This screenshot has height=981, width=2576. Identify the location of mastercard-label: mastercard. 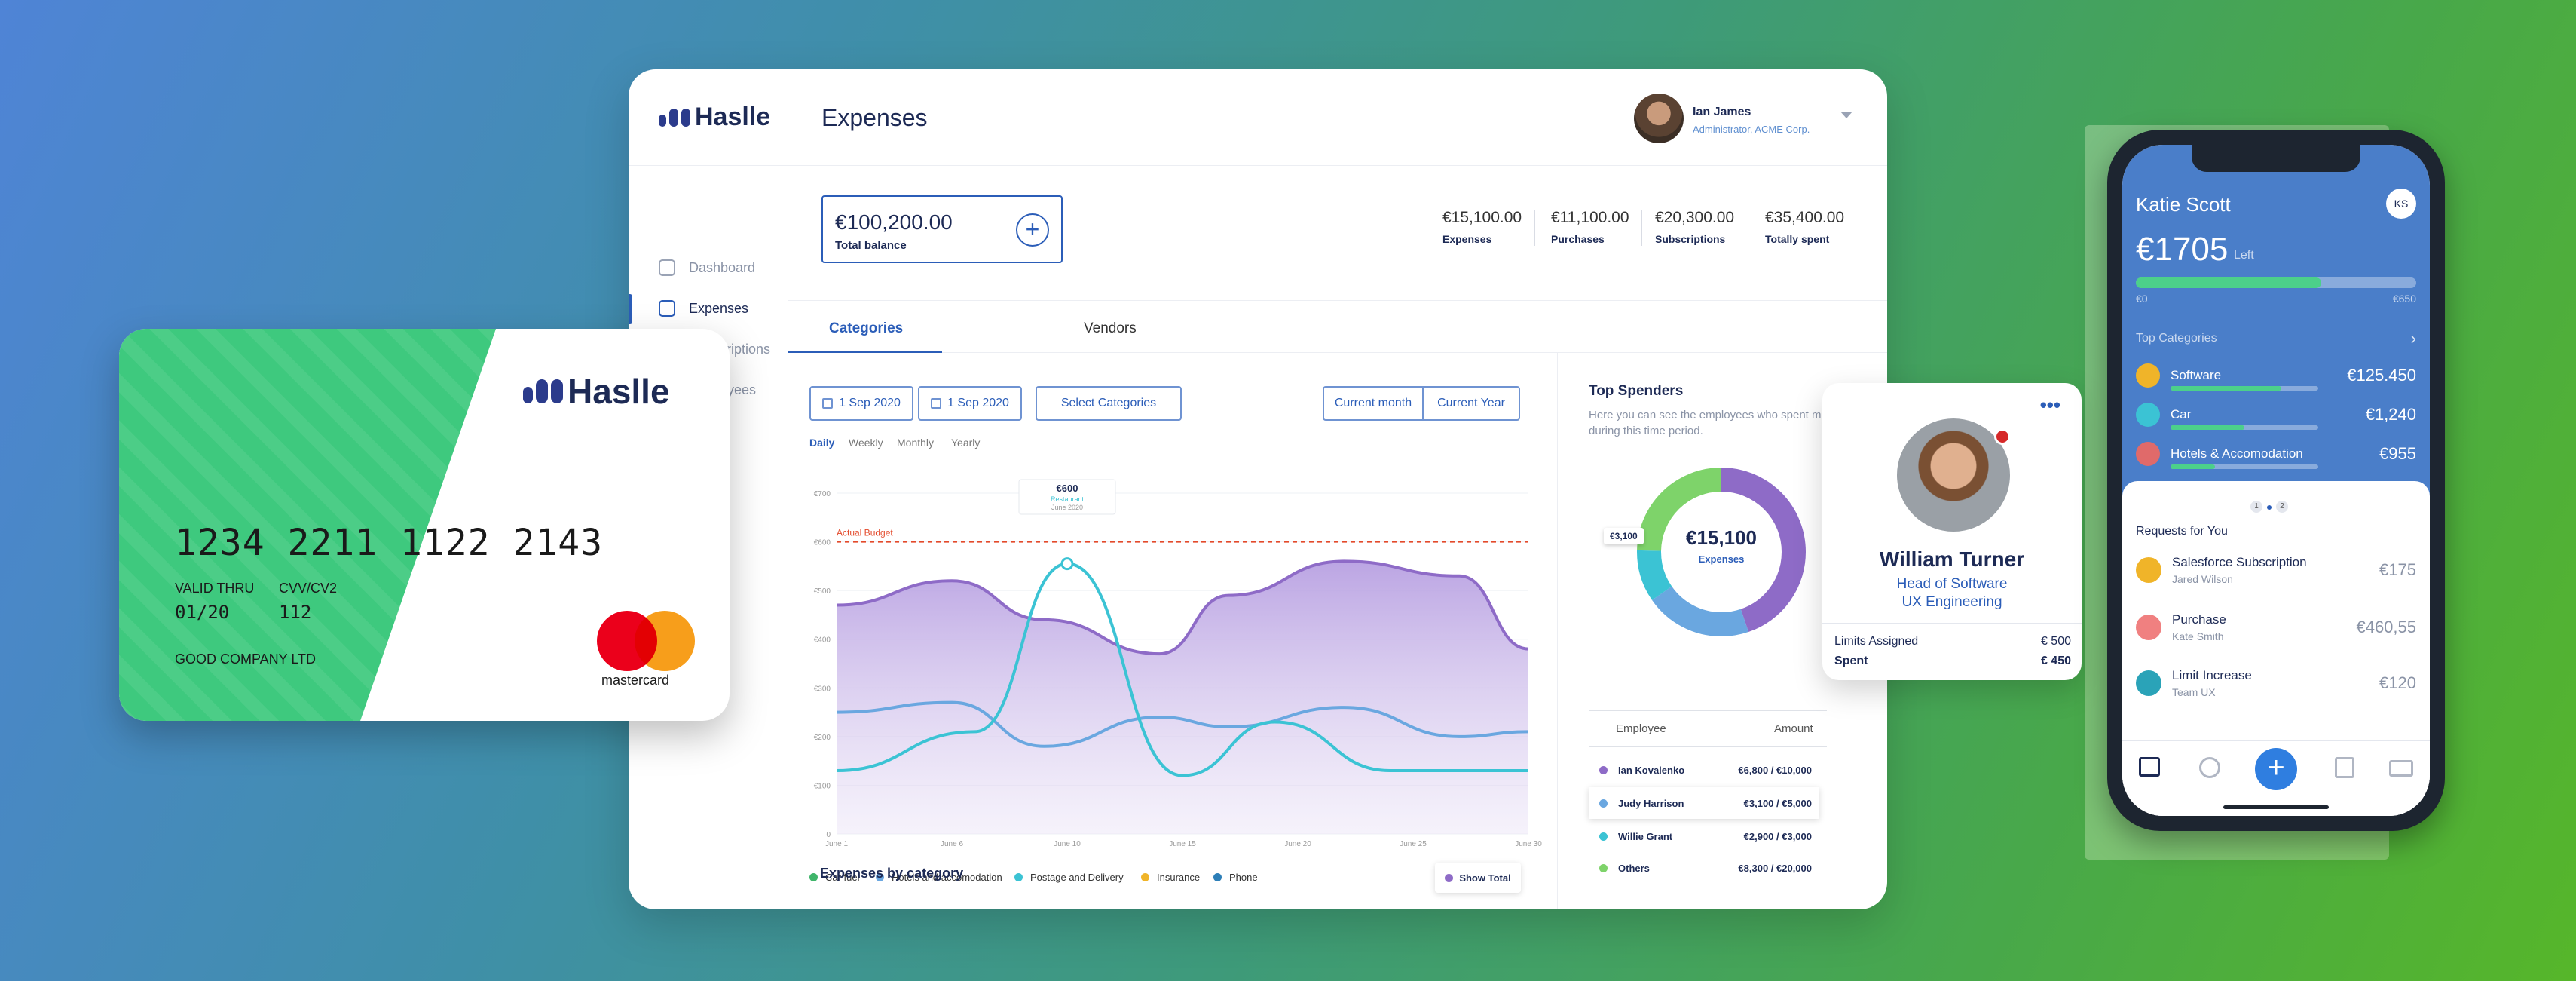
(636, 681).